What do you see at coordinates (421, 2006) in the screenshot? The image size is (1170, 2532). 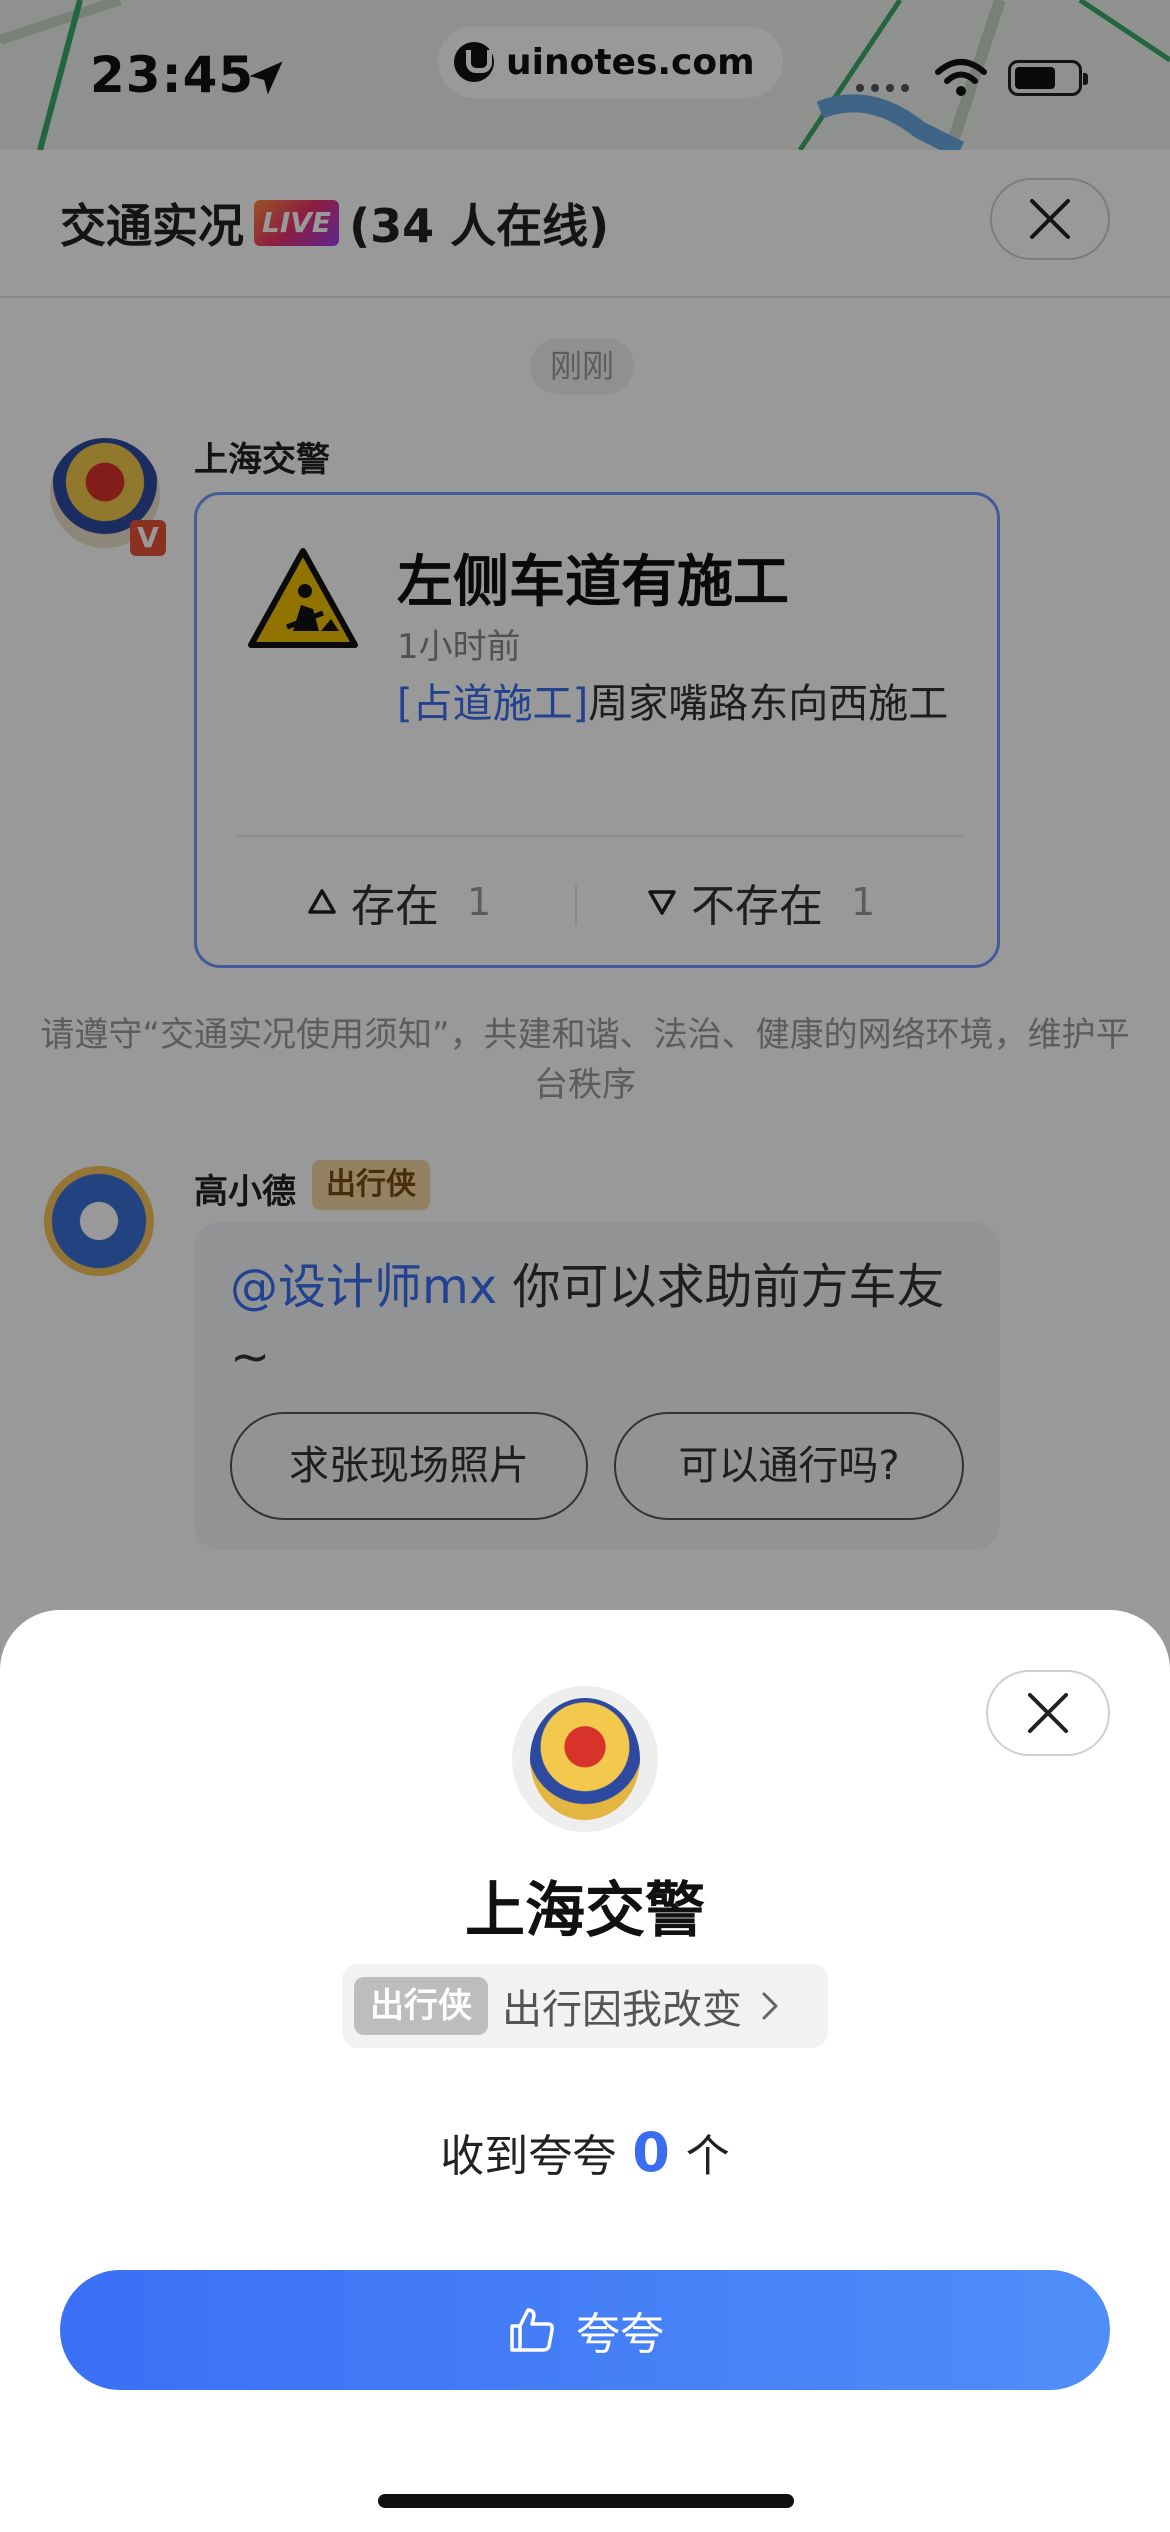 I see `profile-role-badge: 出行侠` at bounding box center [421, 2006].